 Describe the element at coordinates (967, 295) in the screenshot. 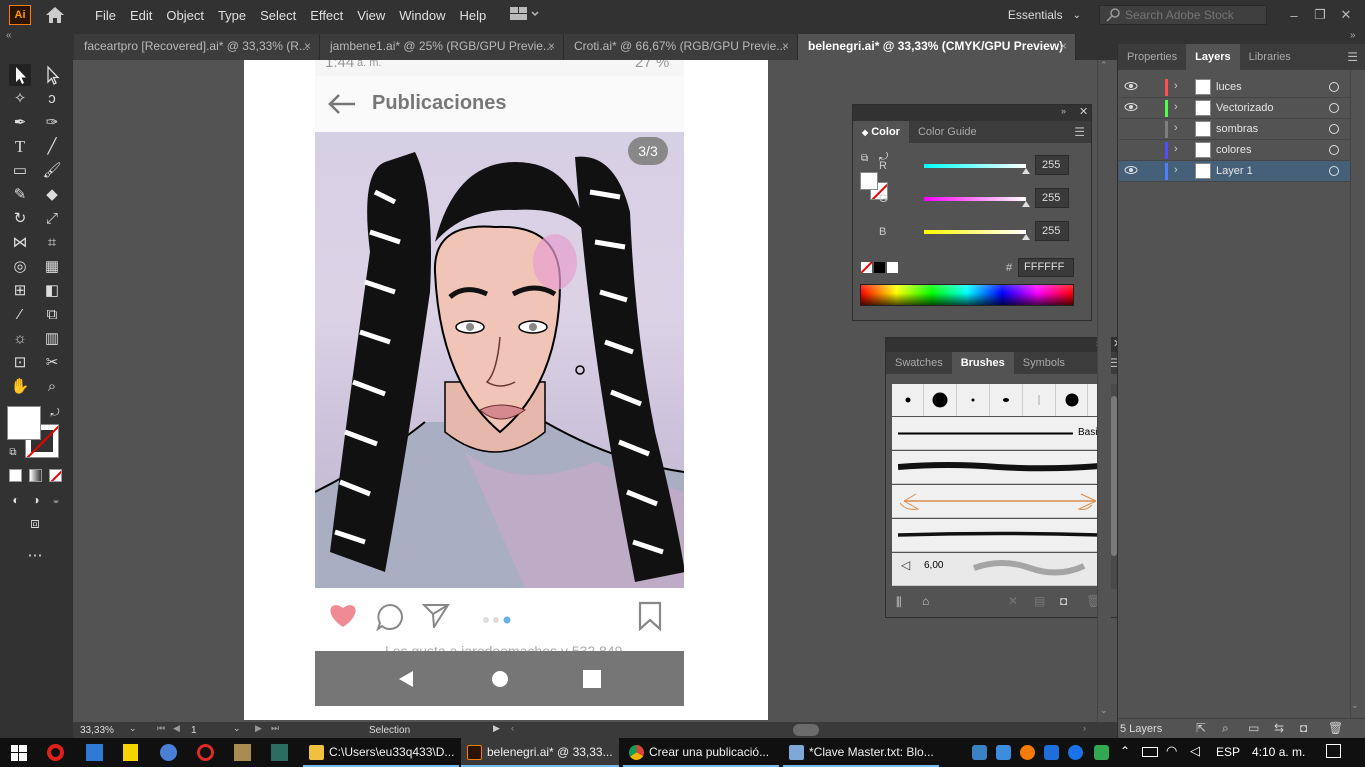

I see `color-spectrum` at that location.